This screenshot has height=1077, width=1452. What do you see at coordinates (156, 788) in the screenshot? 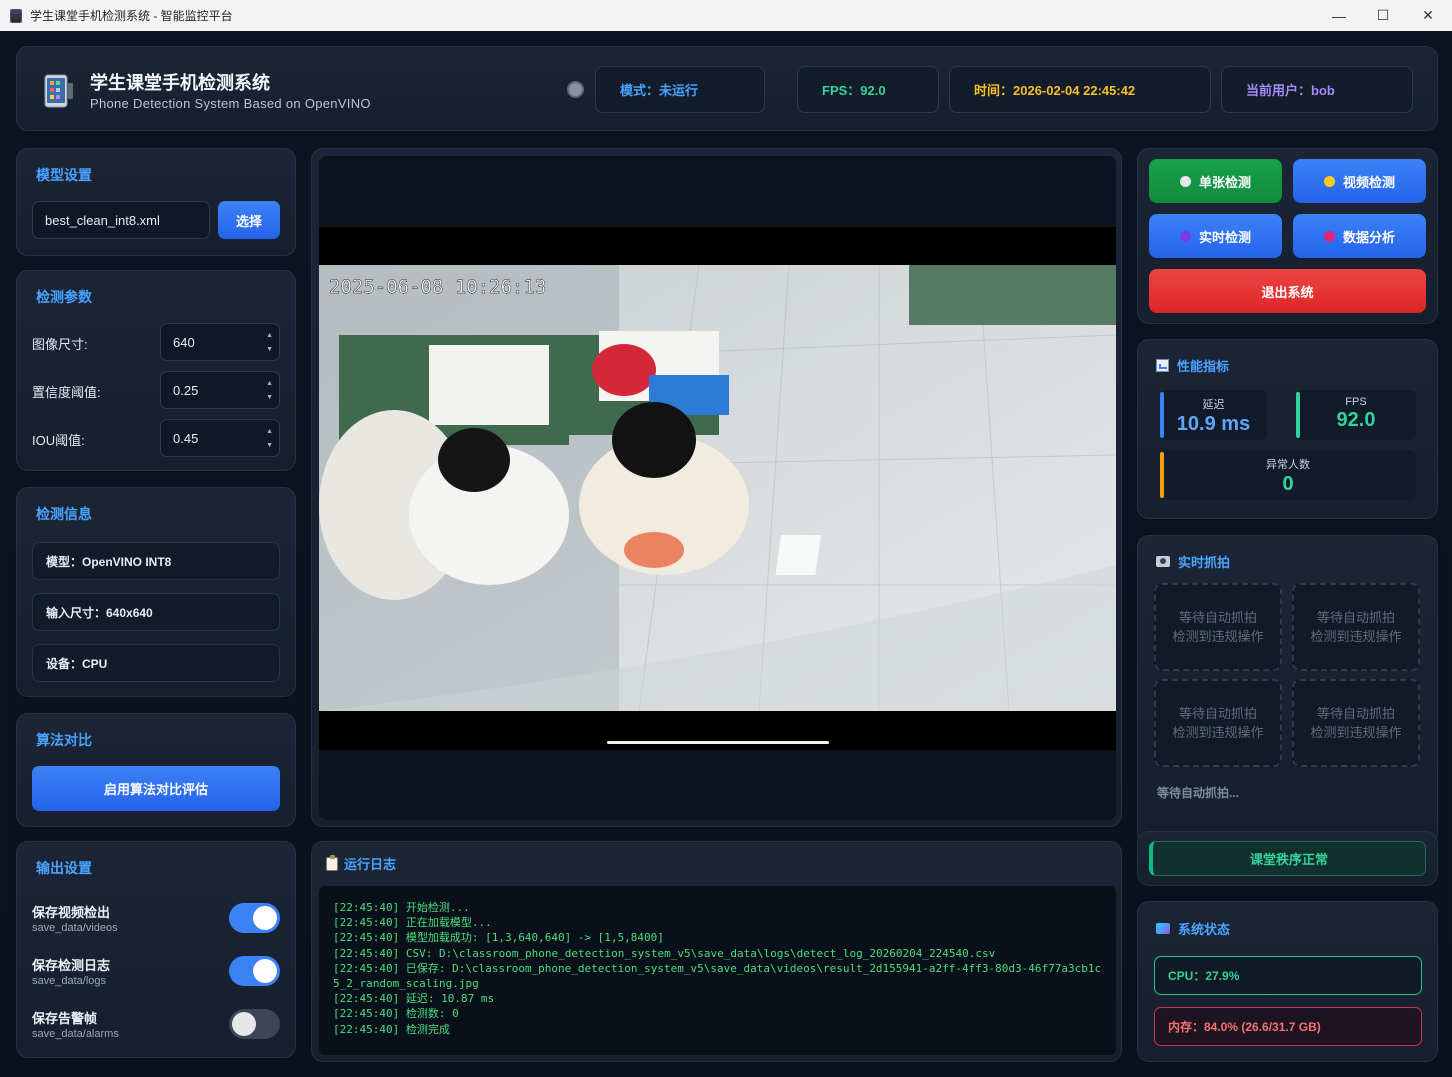
I see `algo-compare-button: 启用算法对比评估` at bounding box center [156, 788].